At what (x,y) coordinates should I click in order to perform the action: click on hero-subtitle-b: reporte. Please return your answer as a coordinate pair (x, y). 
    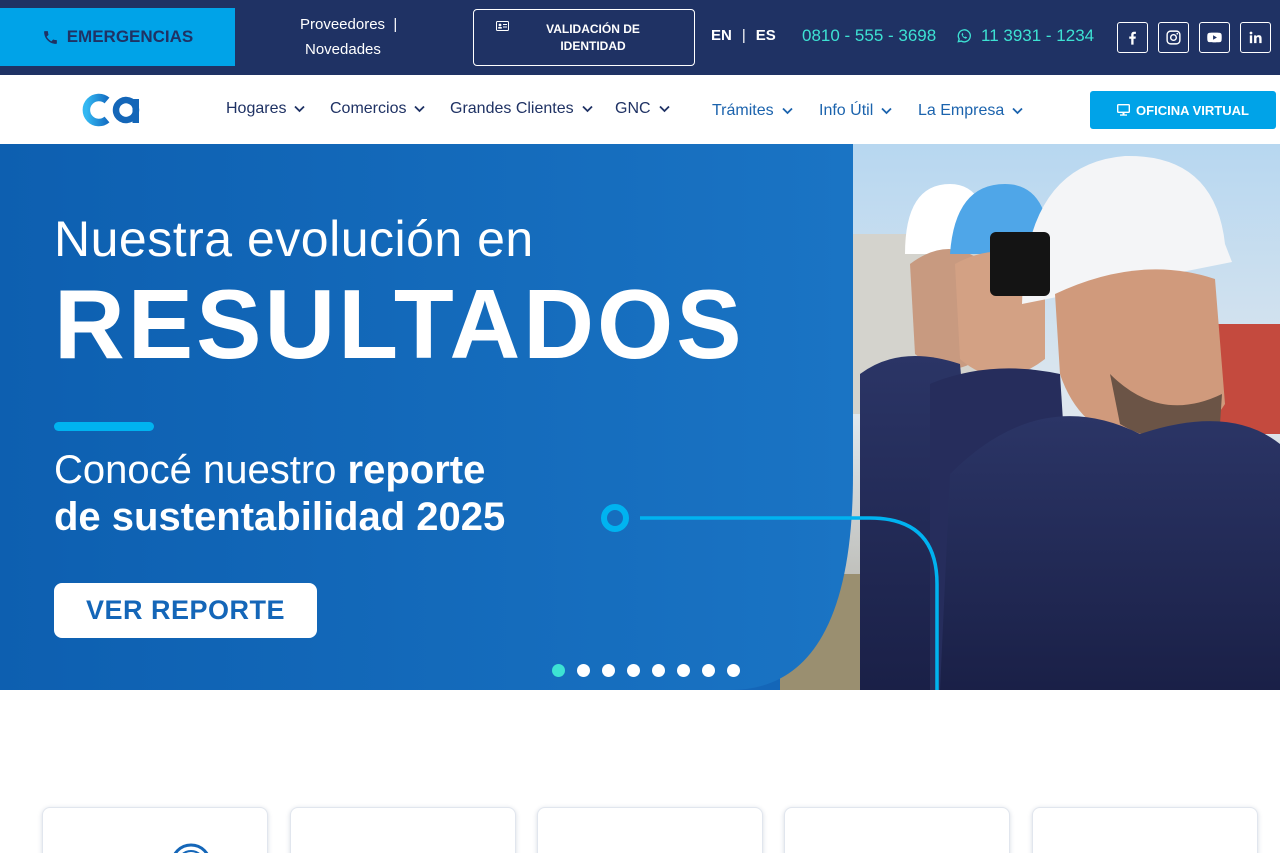
    Looking at the image, I should click on (416, 470).